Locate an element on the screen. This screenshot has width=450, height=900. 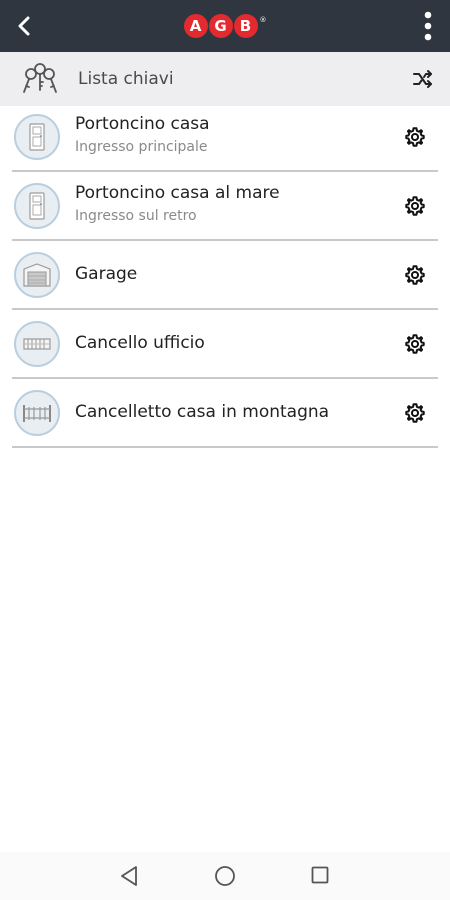
chevron-left-icon is located at coordinates (24, 26).